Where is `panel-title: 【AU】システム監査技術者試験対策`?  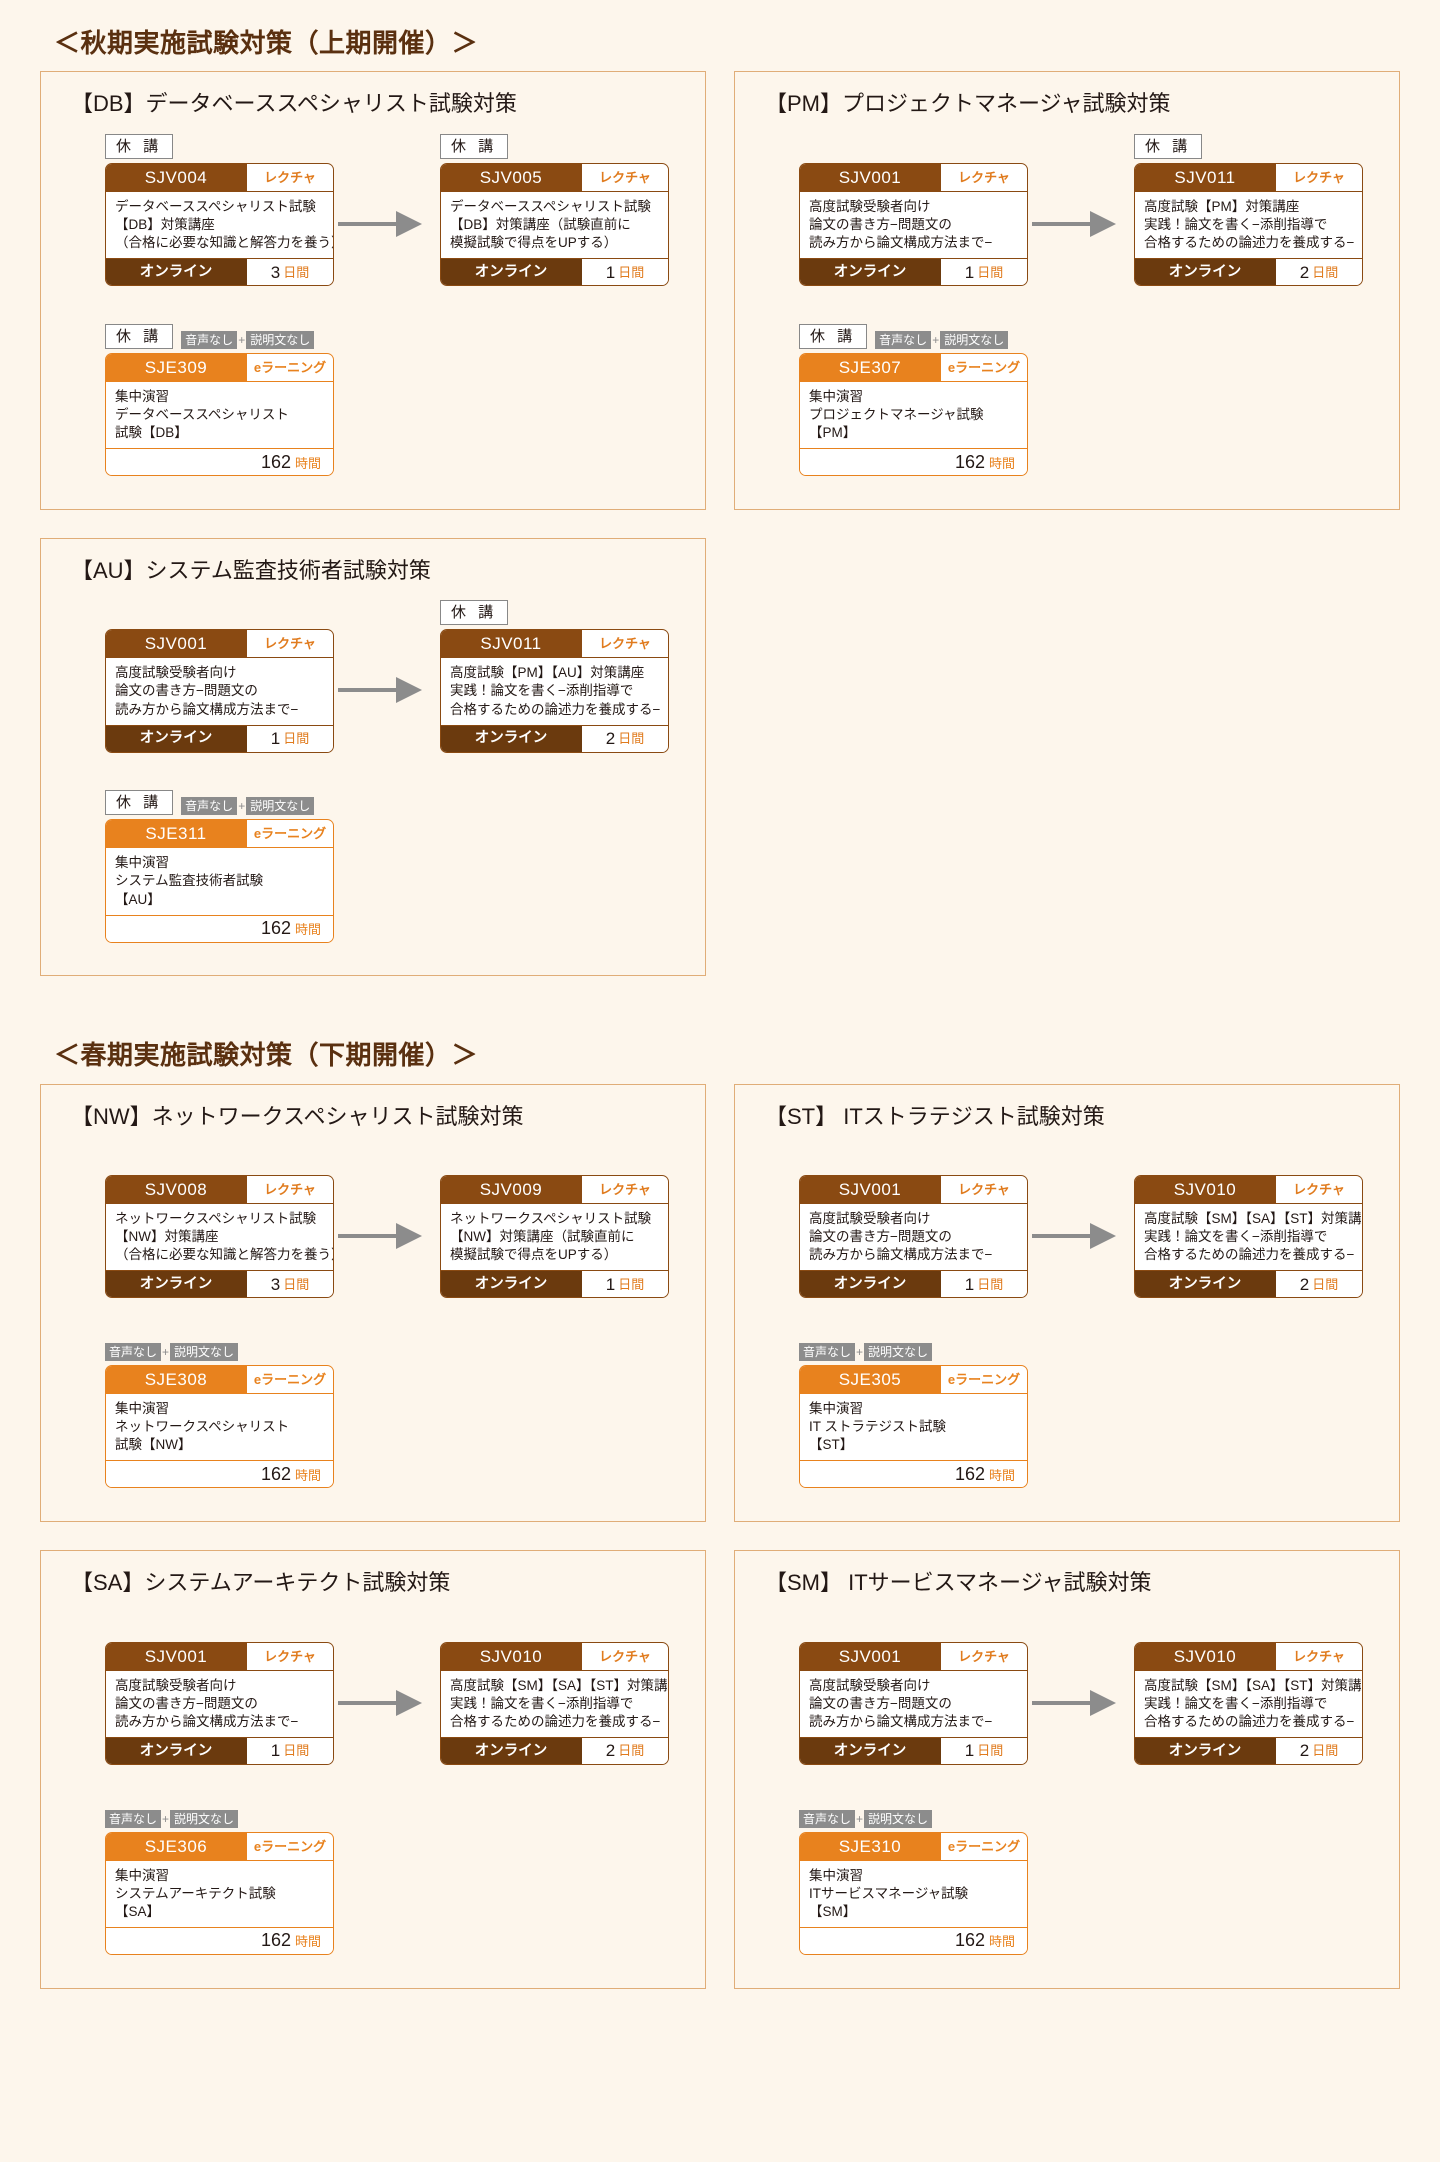
panel-title: 【AU】システム監査技術者試験対策 is located at coordinates (251, 570).